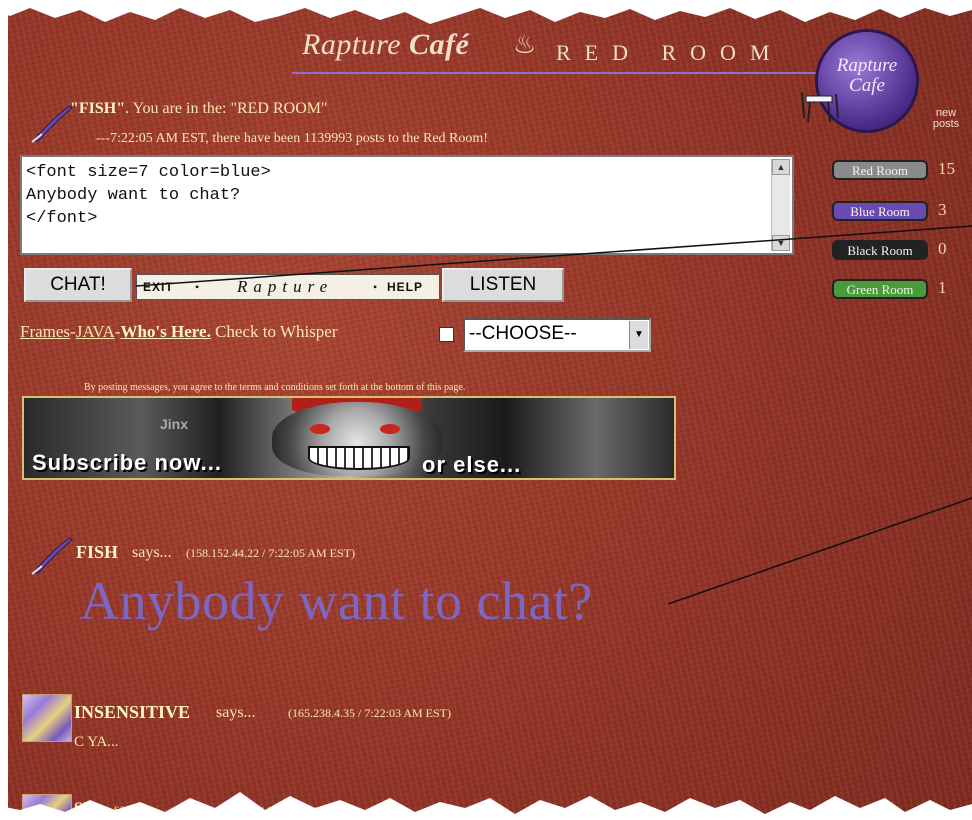 Image resolution: width=972 pixels, height=820 pixels. I want to click on scroll-up-icon: ▲, so click(781, 167).